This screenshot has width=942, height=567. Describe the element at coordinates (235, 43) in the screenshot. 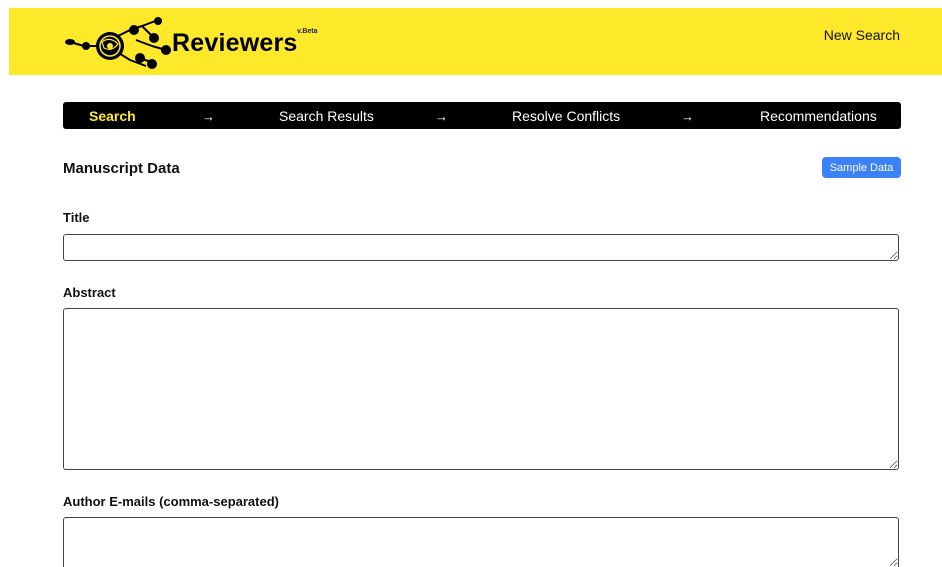

I see `brand-name: Reviewers` at that location.